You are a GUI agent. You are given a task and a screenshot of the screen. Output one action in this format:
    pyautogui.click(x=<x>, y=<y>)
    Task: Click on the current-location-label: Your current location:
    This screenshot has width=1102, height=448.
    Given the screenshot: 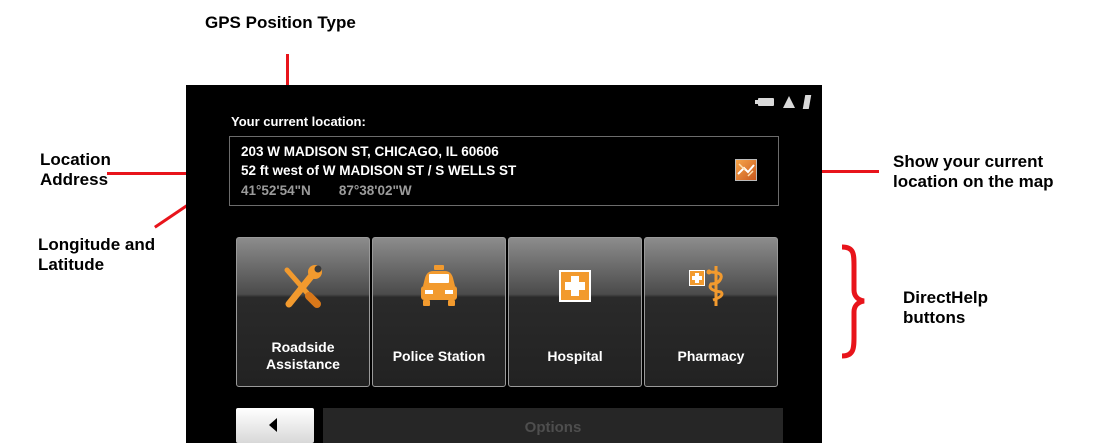 What is the action you would take?
    pyautogui.click(x=298, y=121)
    